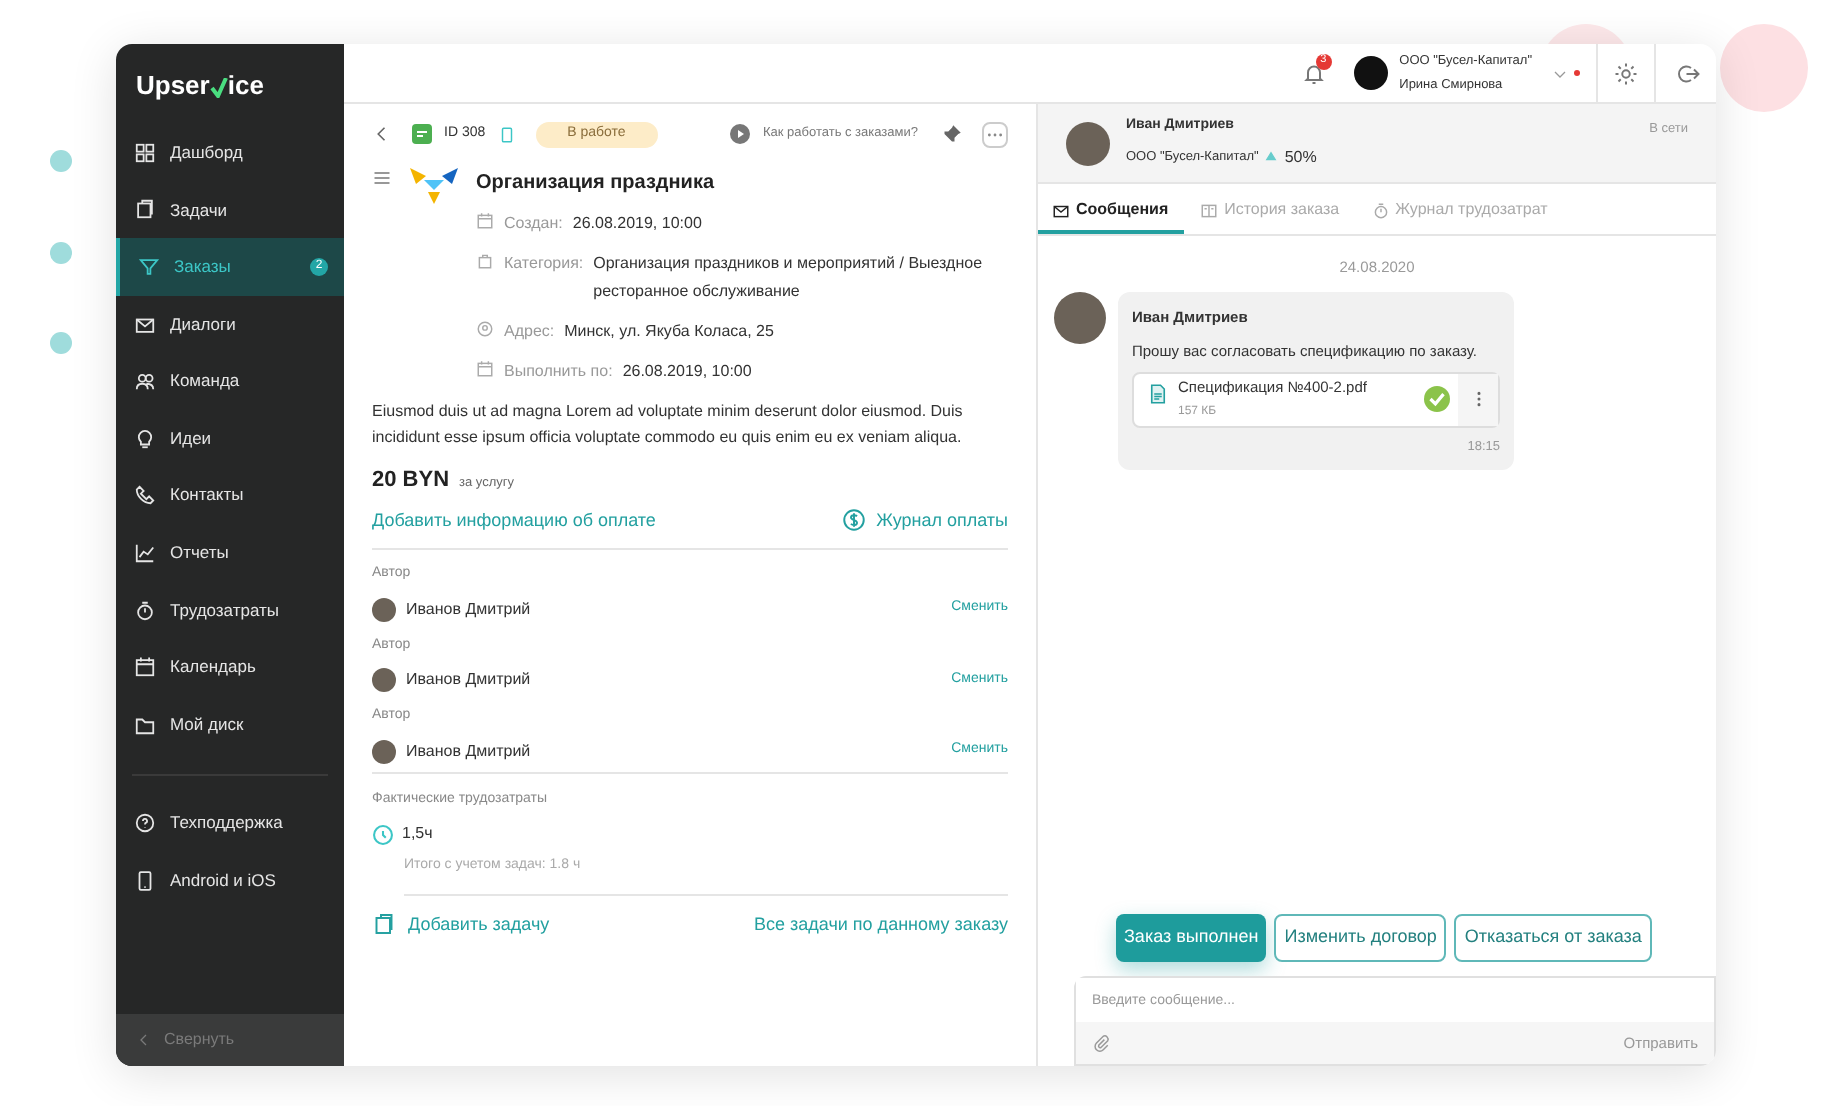 This screenshot has width=1828, height=1106. What do you see at coordinates (1111, 216) in the screenshot?
I see `tab: Сообщения` at bounding box center [1111, 216].